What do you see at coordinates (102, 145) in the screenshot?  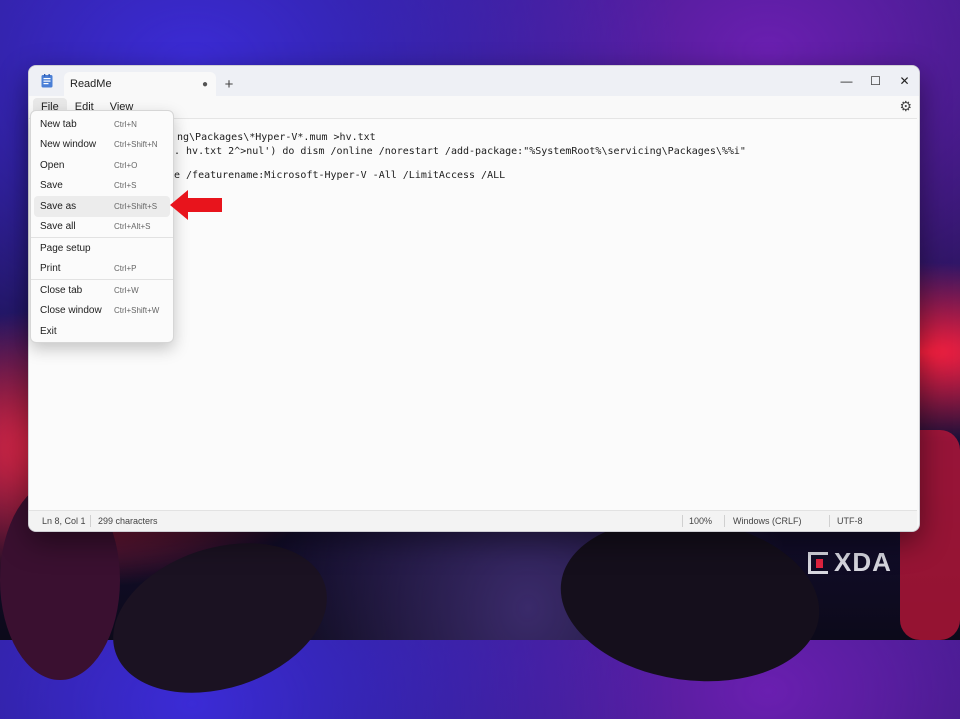 I see `menu-item-new-window: New window Ctrl+Shift+N` at bounding box center [102, 145].